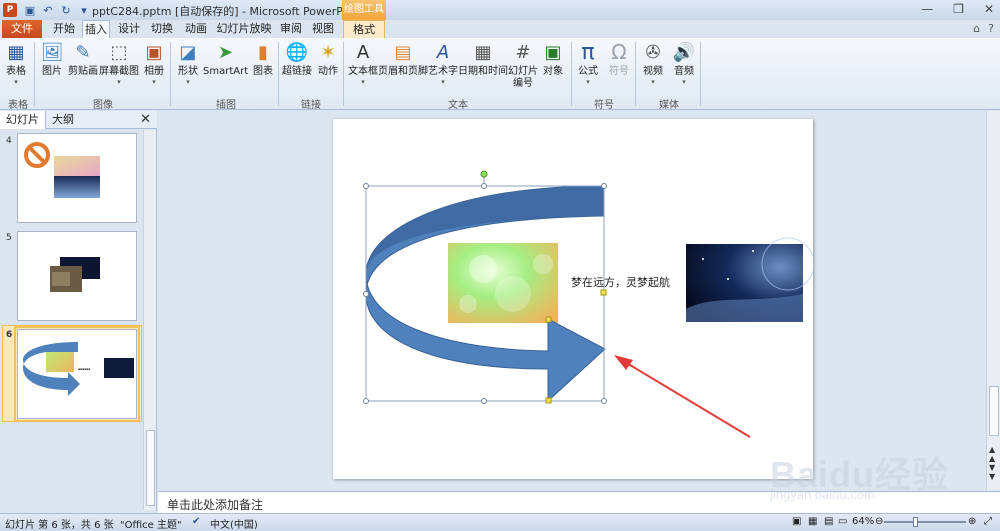 The height and width of the screenshot is (531, 1000). I want to click on hyperlink-button: 🌐 超链接, so click(297, 59).